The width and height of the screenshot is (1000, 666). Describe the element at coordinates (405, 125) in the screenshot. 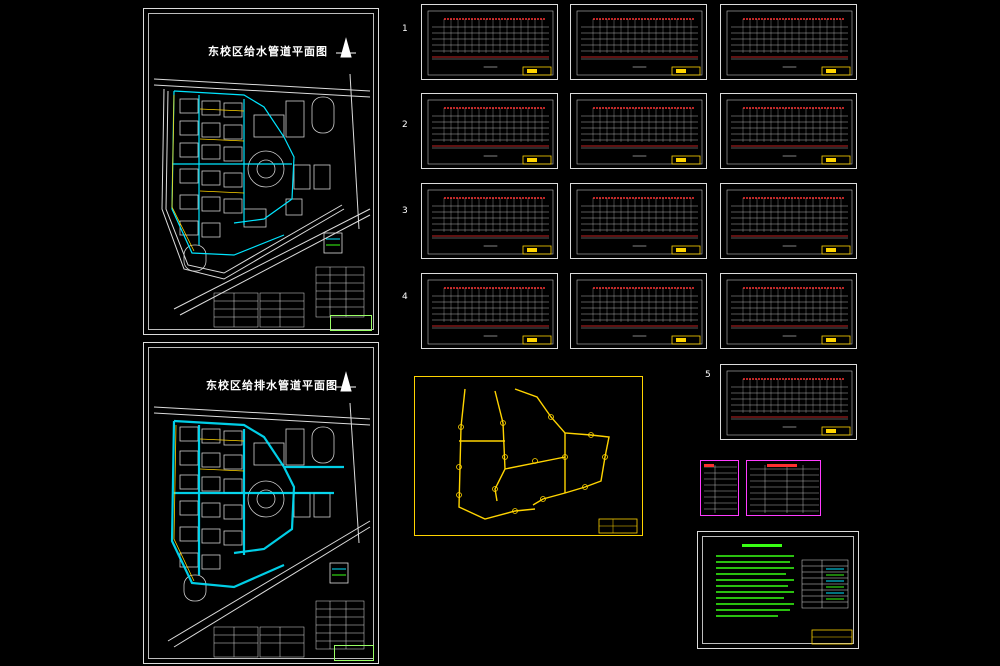

I see `row-number: 2` at that location.